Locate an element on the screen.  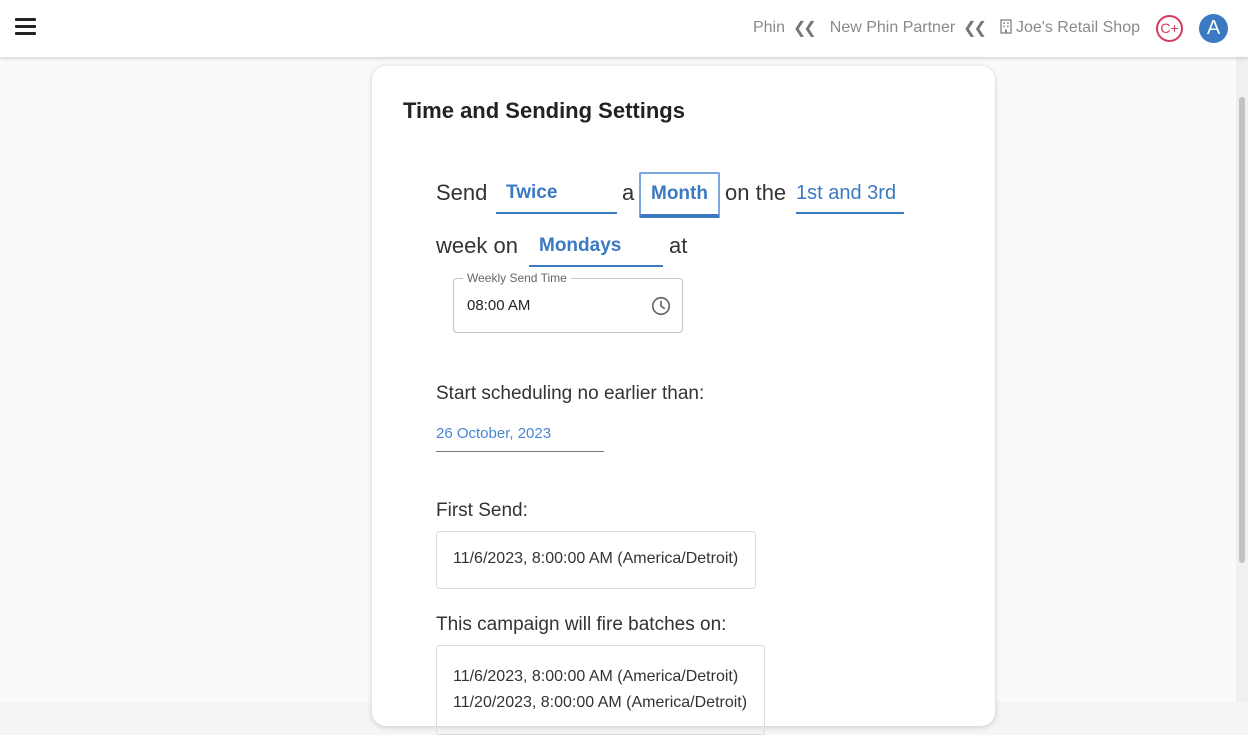
period-select: Month is located at coordinates (679, 195).